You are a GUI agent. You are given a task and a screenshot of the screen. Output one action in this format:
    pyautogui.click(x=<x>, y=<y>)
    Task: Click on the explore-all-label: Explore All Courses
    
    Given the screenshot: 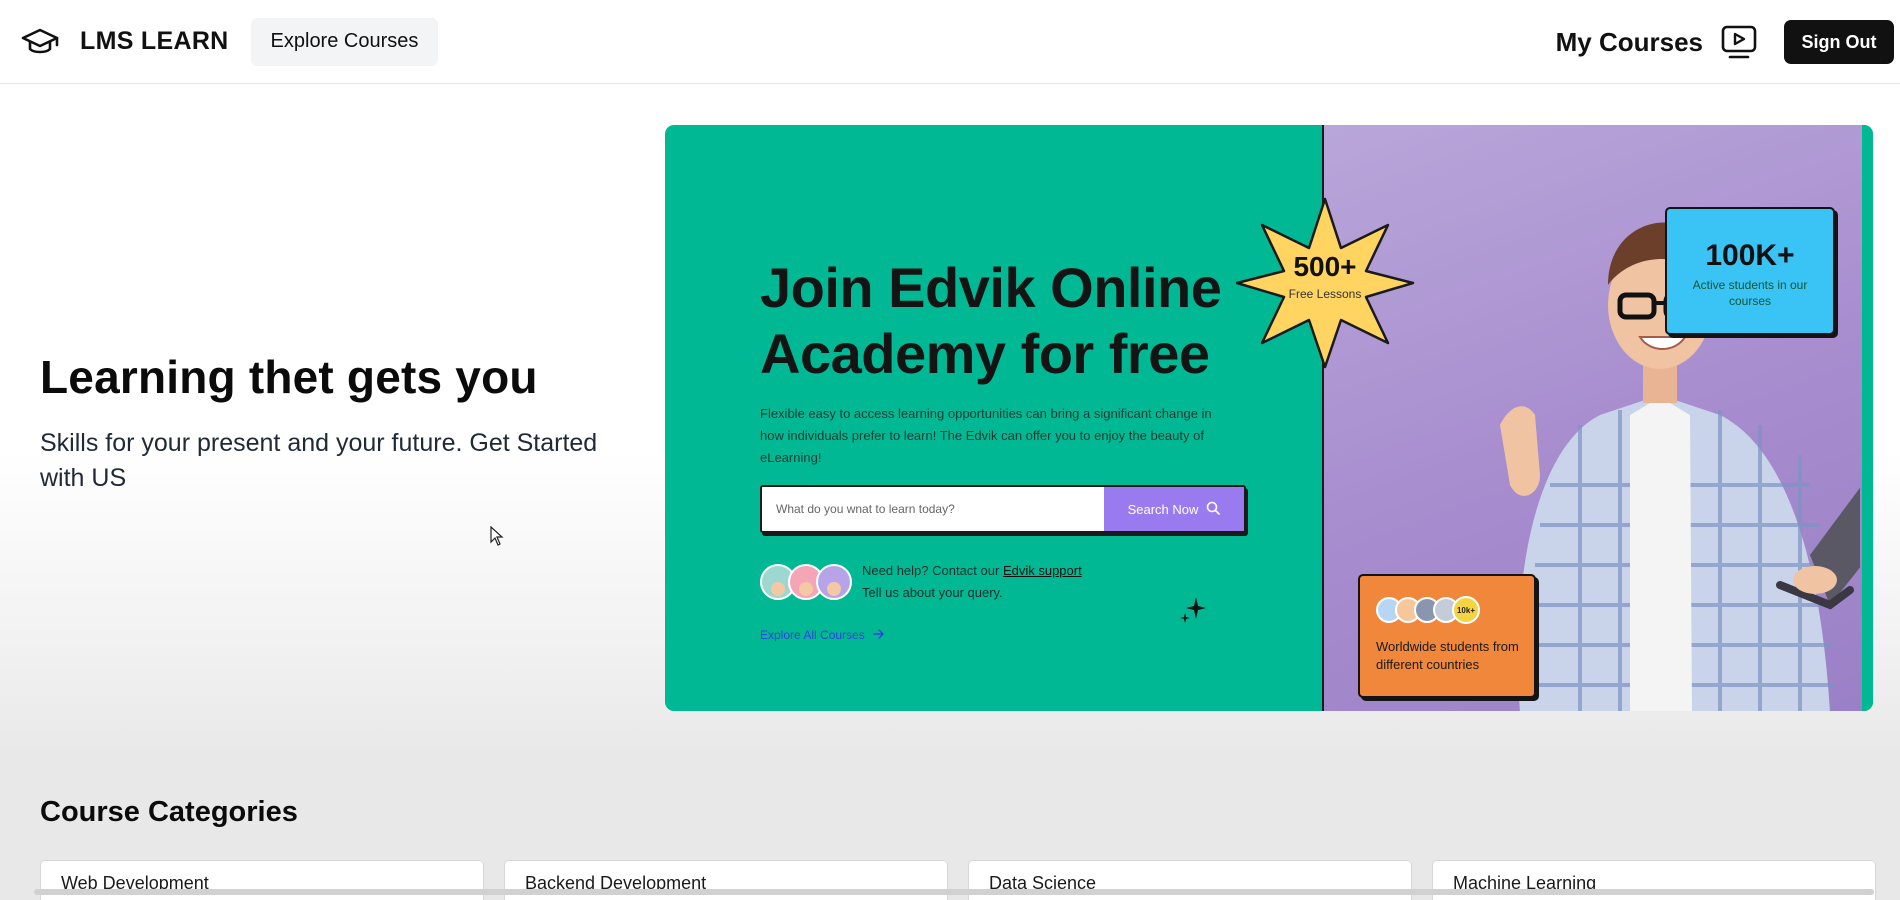 What is the action you would take?
    pyautogui.click(x=812, y=635)
    